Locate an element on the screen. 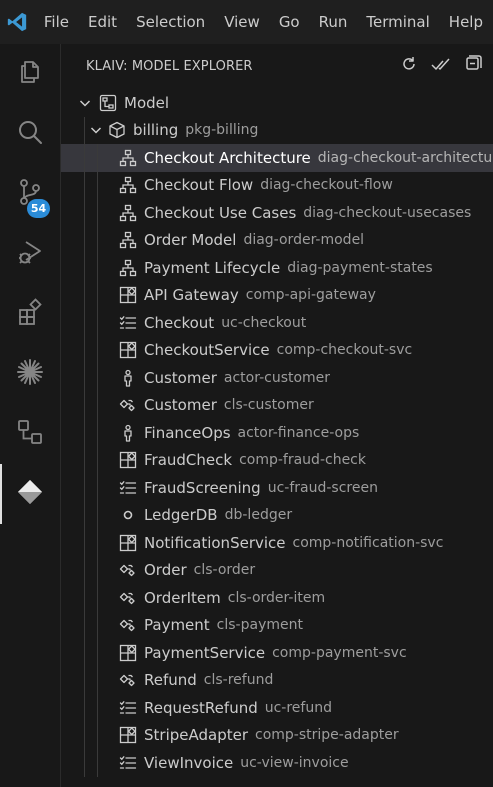 The image size is (493, 787). tree-item-id: comp-fraud-check is located at coordinates (302, 460).